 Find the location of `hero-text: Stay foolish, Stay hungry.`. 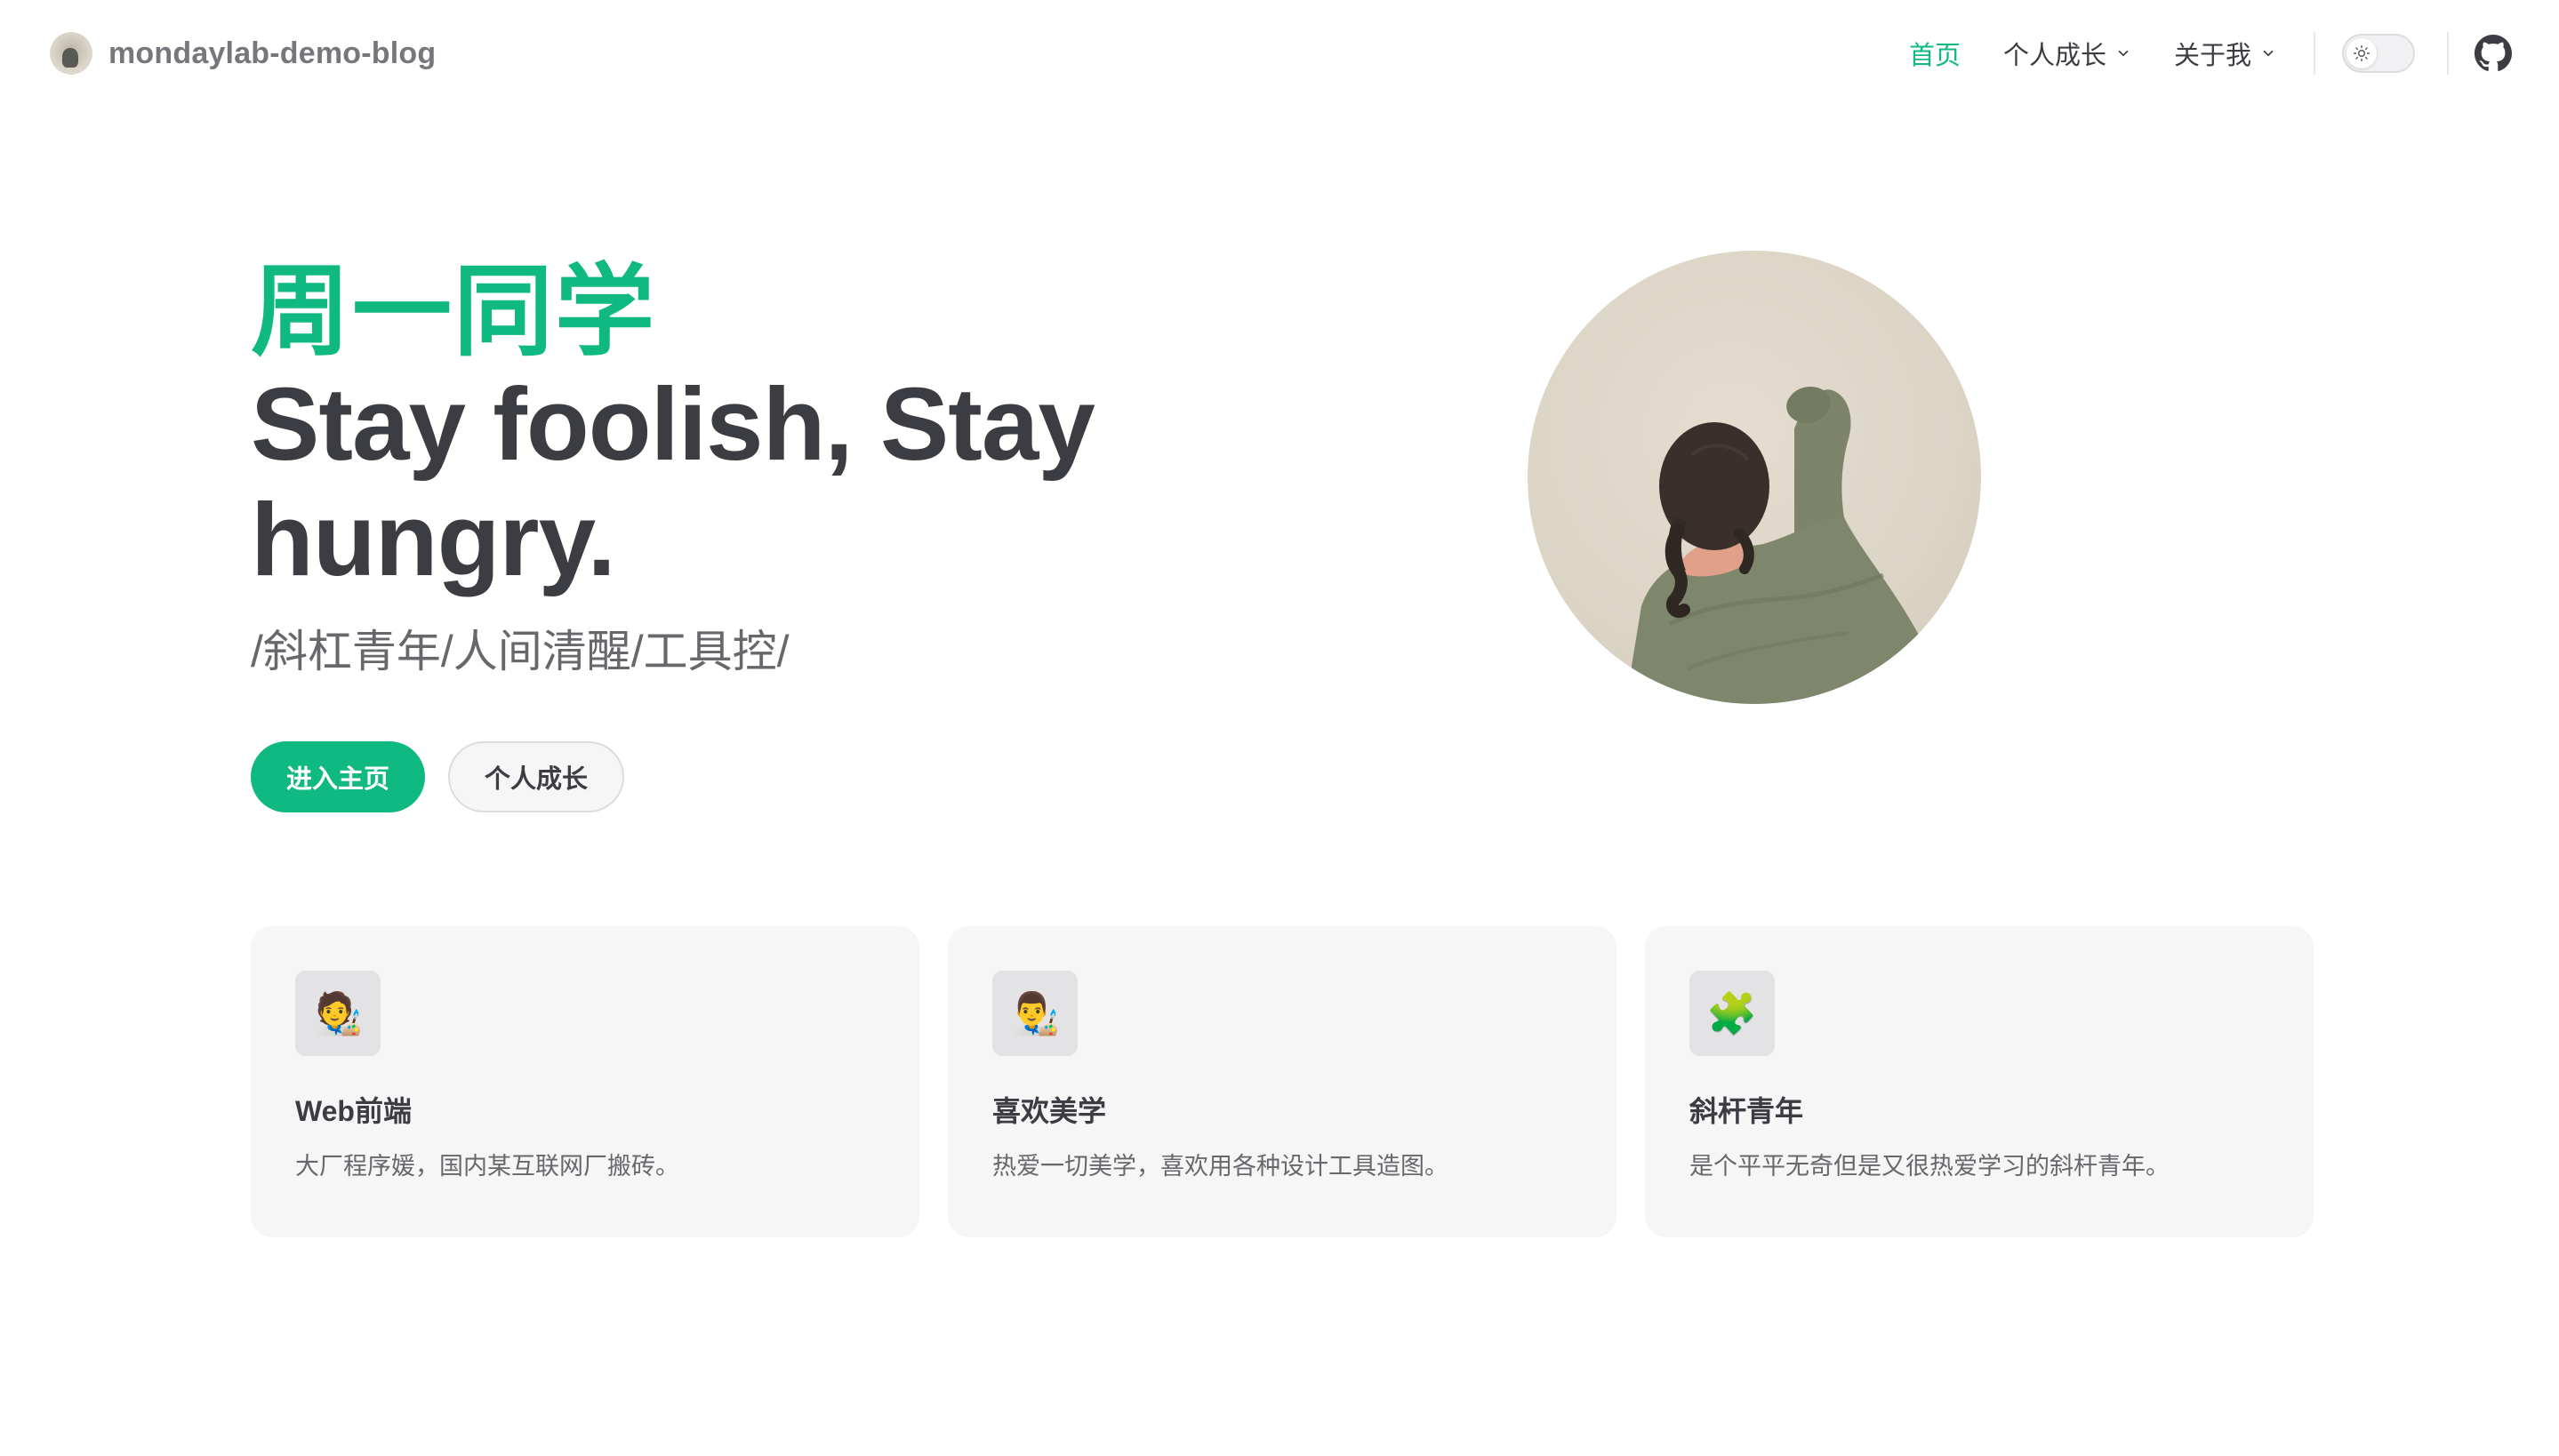

hero-text: Stay foolish, Stay hungry. is located at coordinates (673, 481).